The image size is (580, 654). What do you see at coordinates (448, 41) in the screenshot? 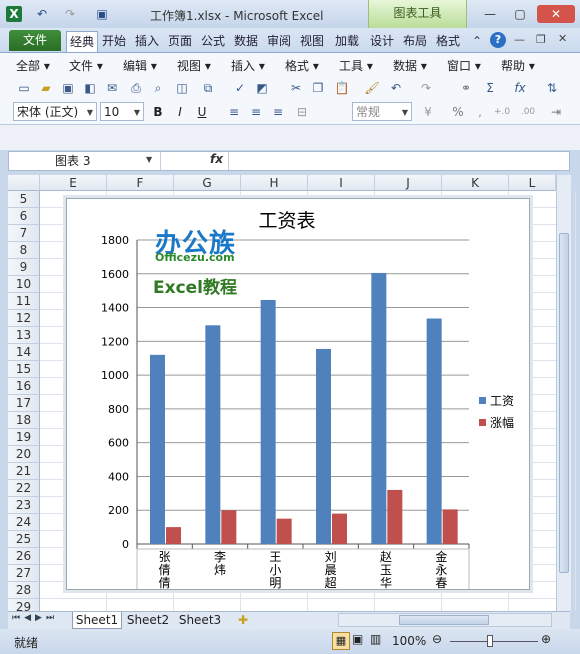
I see `tab-format: 格式` at bounding box center [448, 41].